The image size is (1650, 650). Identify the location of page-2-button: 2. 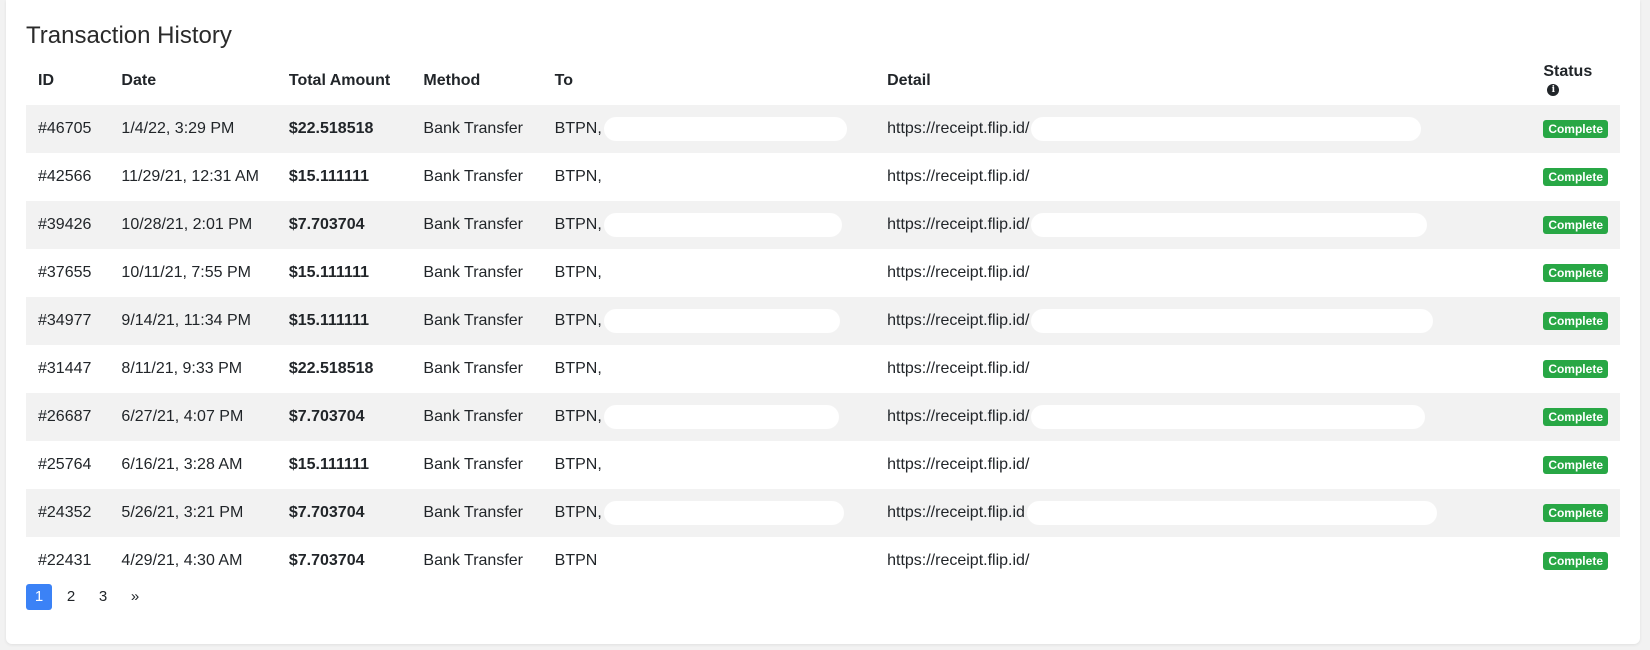
(71, 597).